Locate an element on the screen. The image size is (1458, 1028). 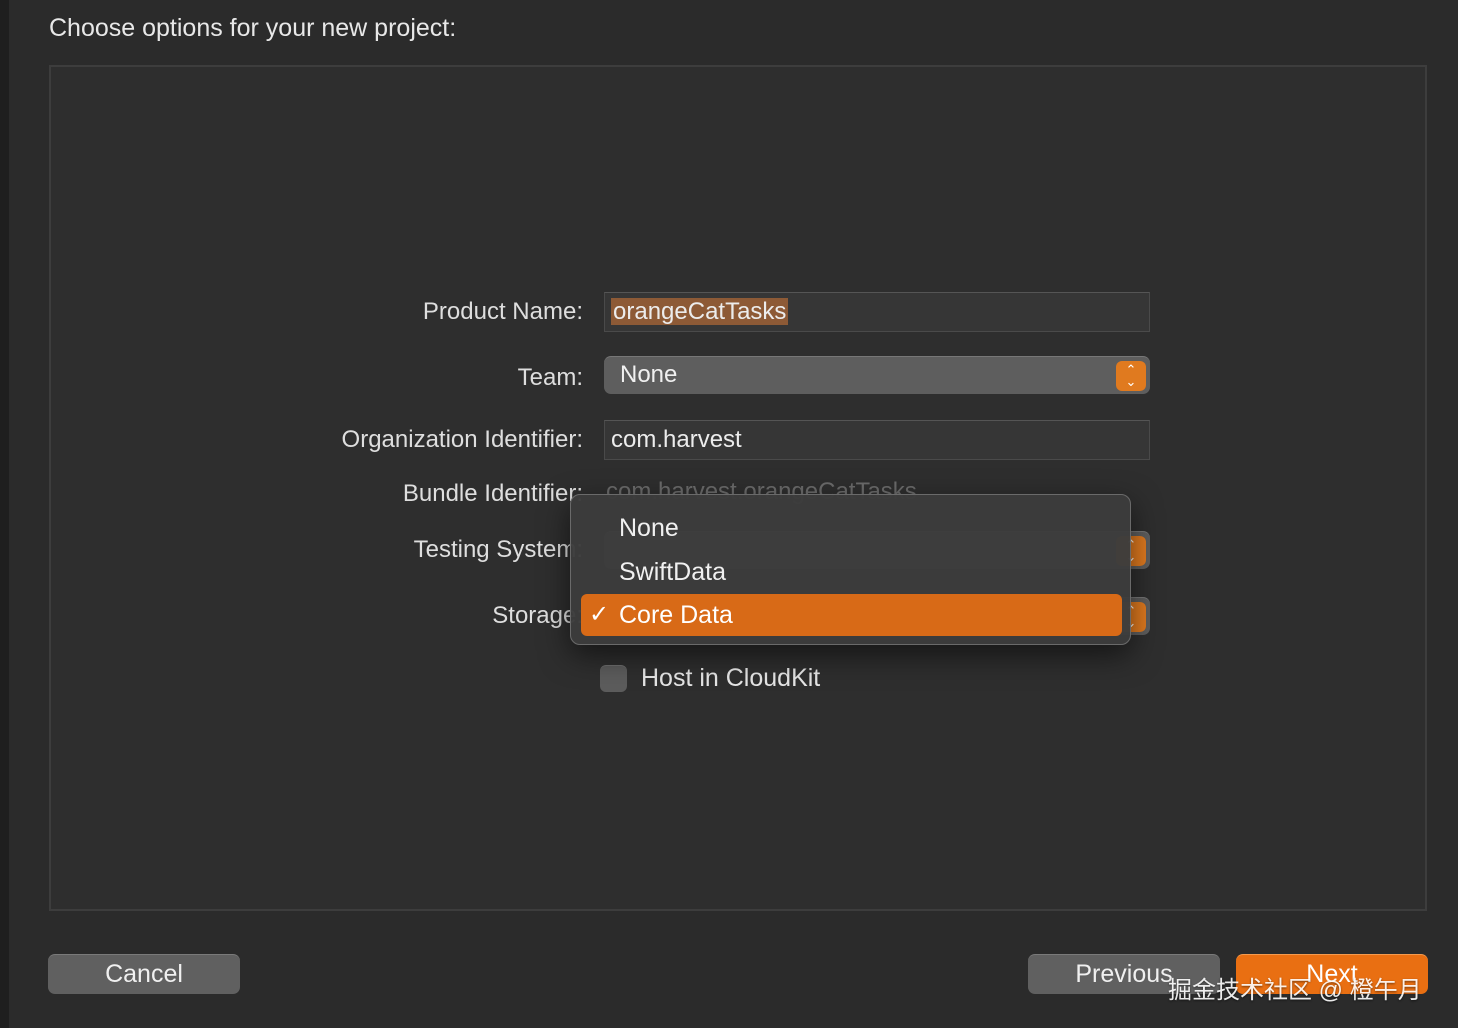
menu-item-core-data: ✓ Core Data is located at coordinates (851, 615).